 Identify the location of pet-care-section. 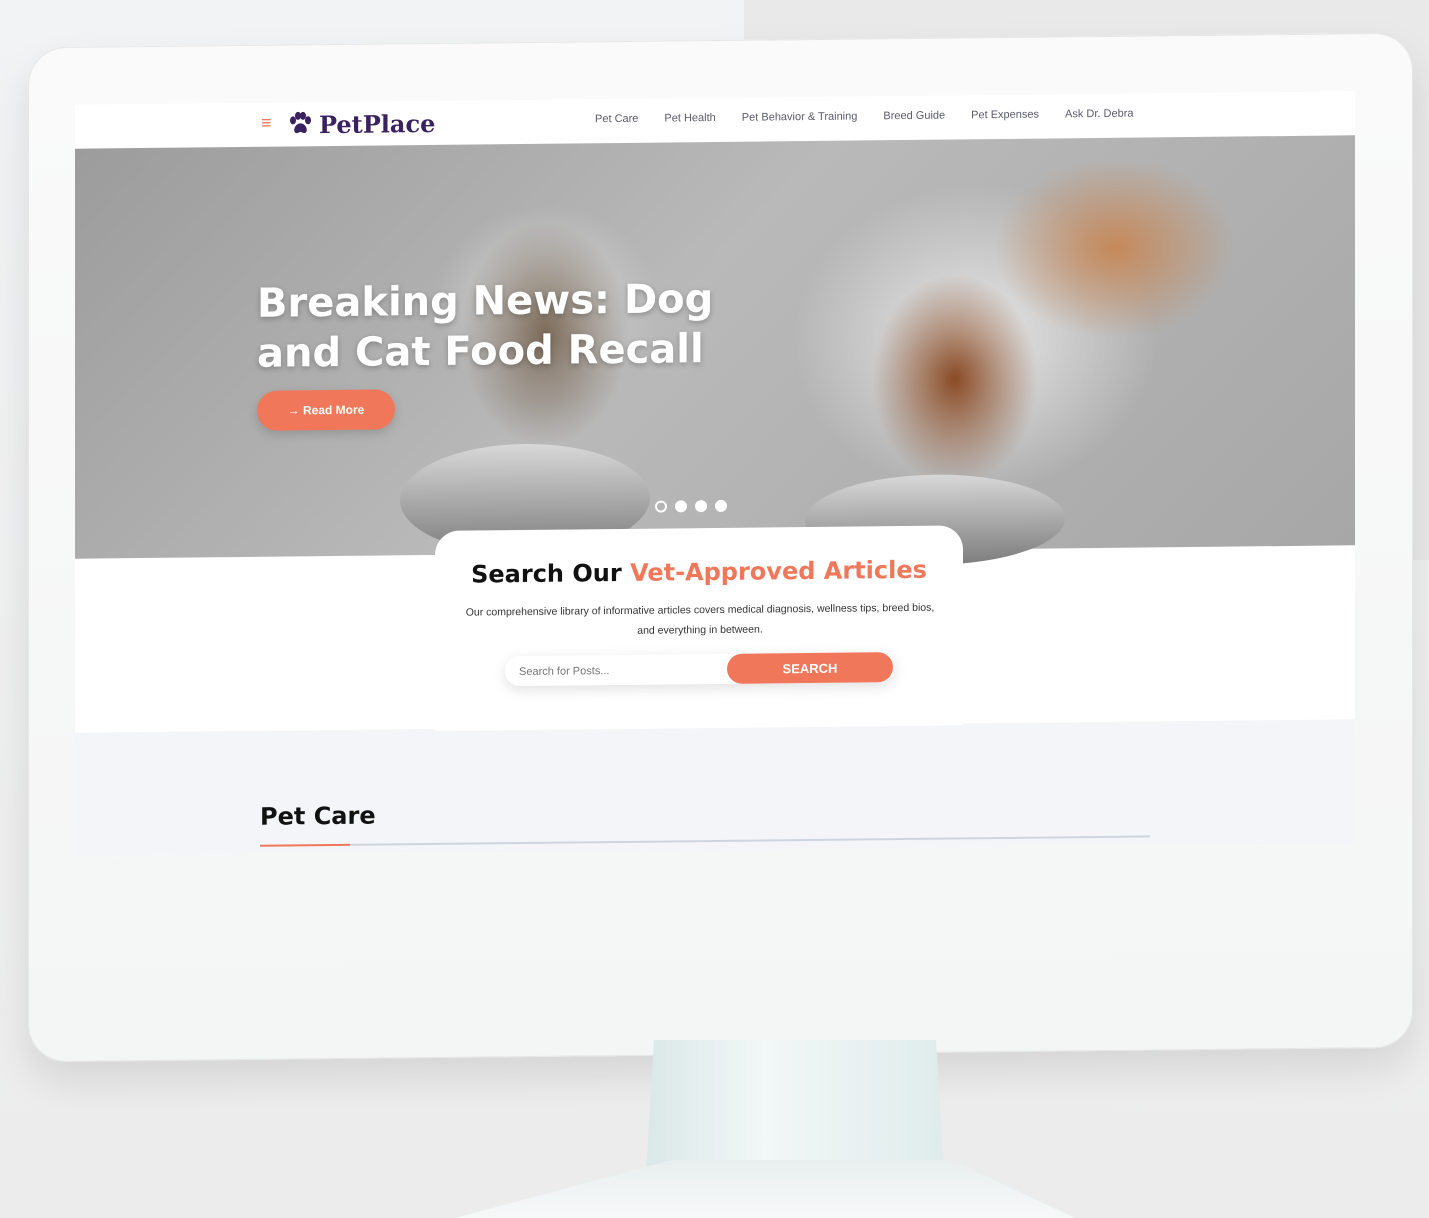
(715, 788).